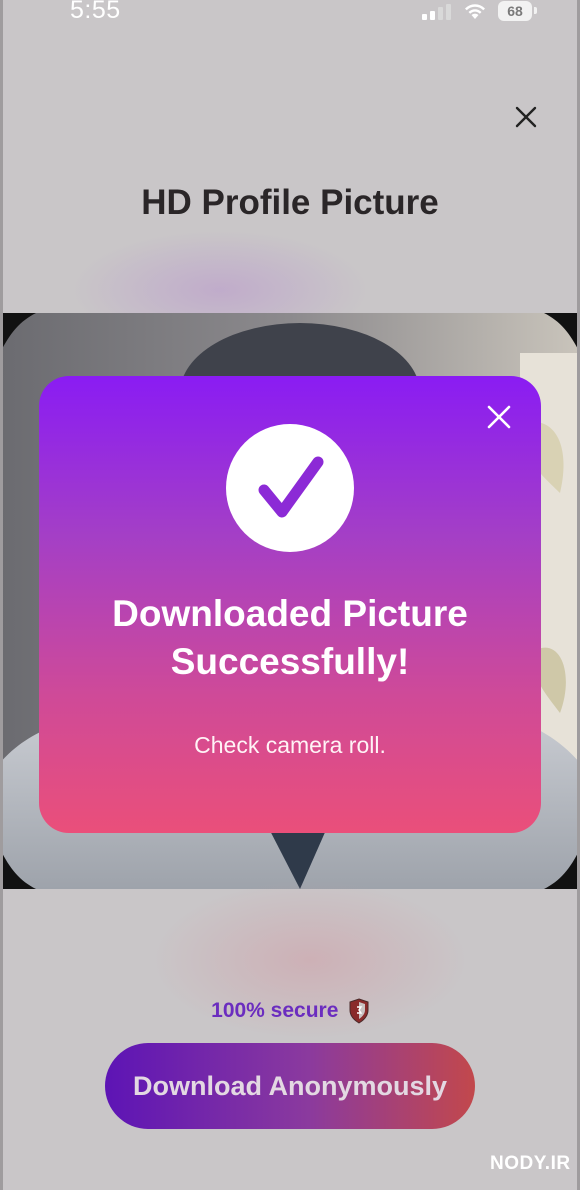  What do you see at coordinates (290, 1086) in the screenshot?
I see `download-anonymously-button: Download Anonymously` at bounding box center [290, 1086].